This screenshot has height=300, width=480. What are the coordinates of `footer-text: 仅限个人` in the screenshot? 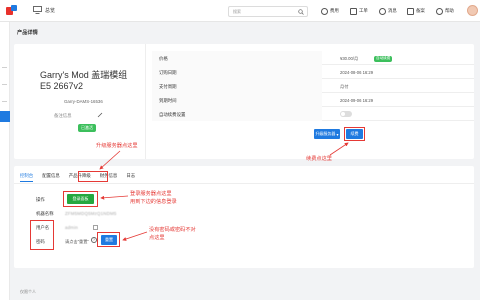 It's located at (28, 291).